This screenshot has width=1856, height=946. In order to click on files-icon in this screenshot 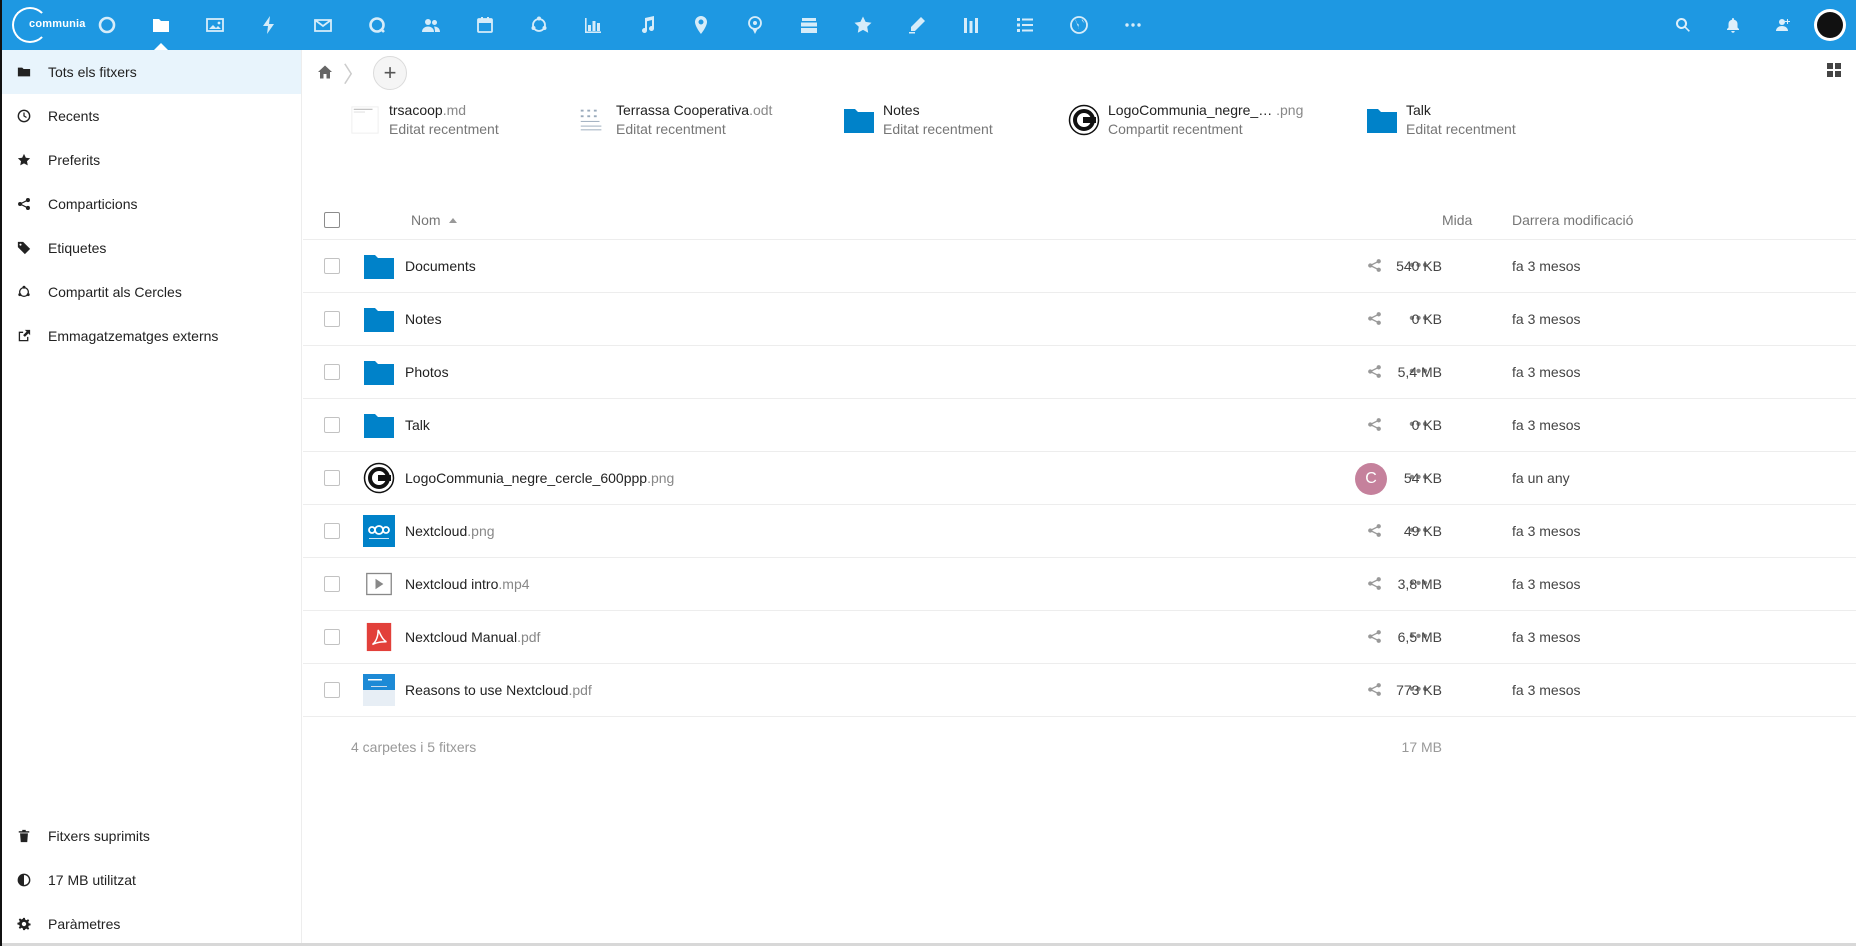, I will do `click(161, 25)`.